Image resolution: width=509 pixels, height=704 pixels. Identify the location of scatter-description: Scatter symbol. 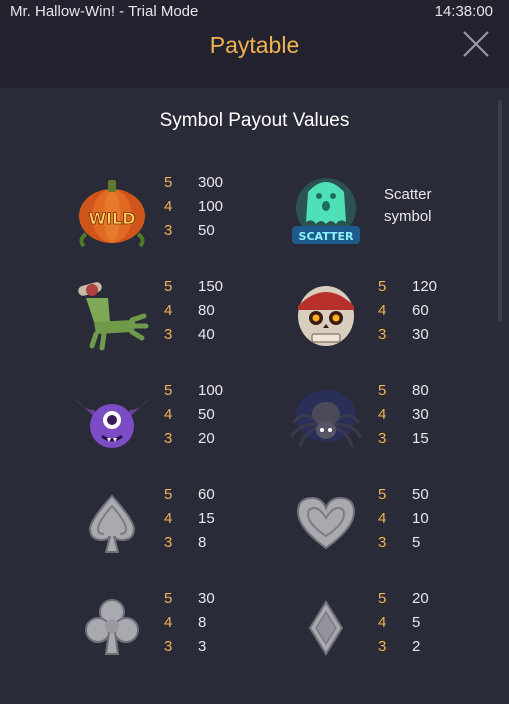
(434, 206).